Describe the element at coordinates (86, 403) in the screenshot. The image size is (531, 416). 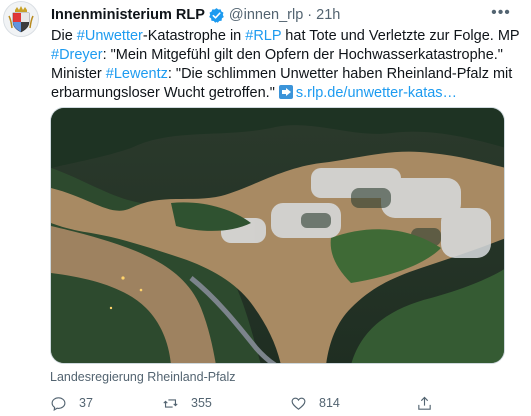
I see `reply-count: 37` at that location.